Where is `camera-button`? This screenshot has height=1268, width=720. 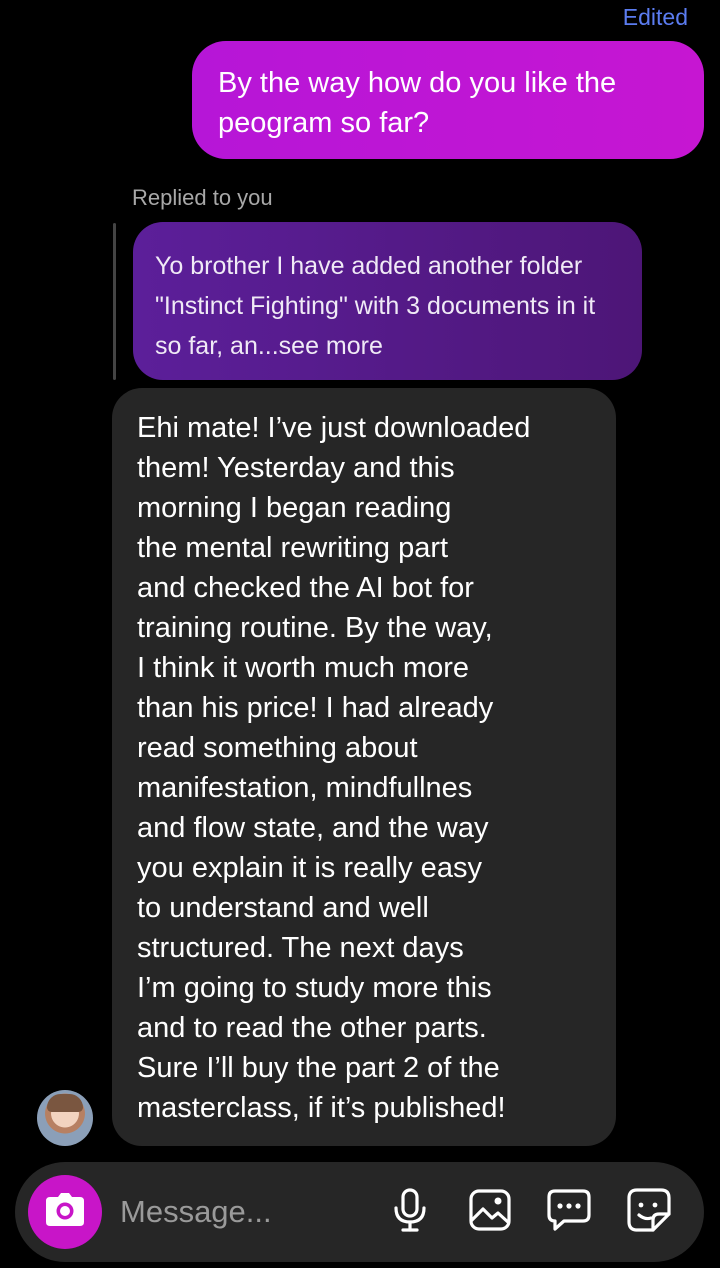 camera-button is located at coordinates (65, 1212).